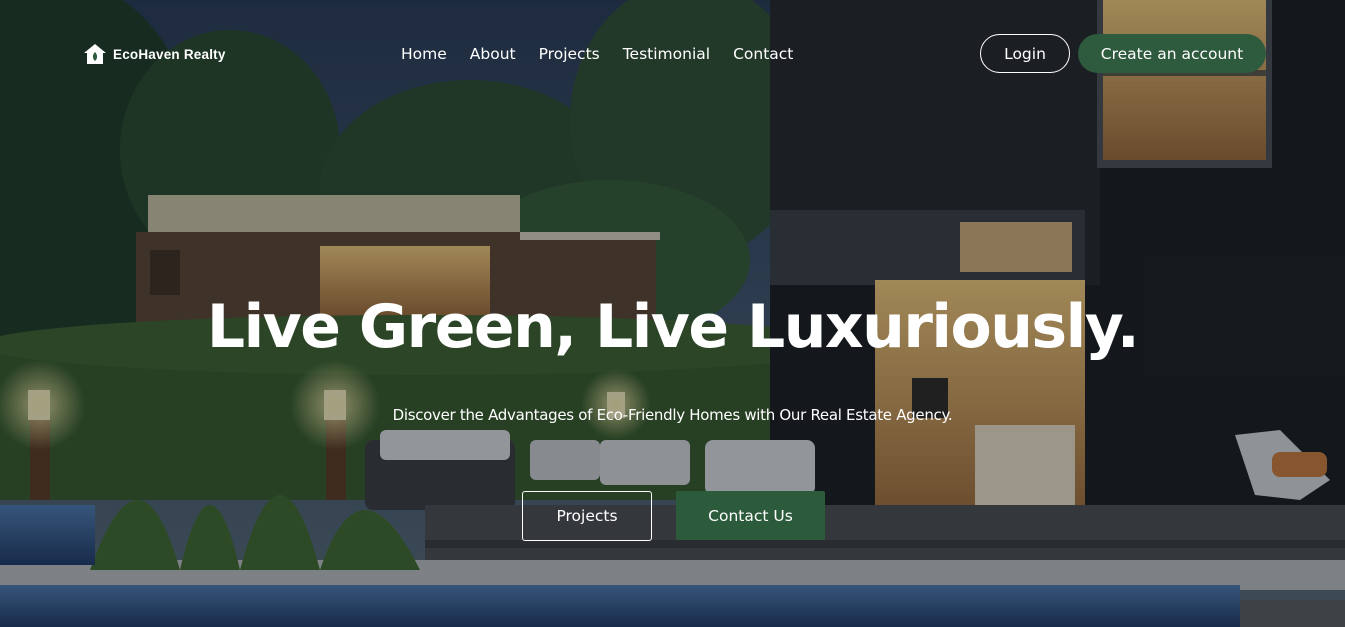 Image resolution: width=1345 pixels, height=627 pixels. I want to click on nav-item-projects: Projects, so click(569, 54).